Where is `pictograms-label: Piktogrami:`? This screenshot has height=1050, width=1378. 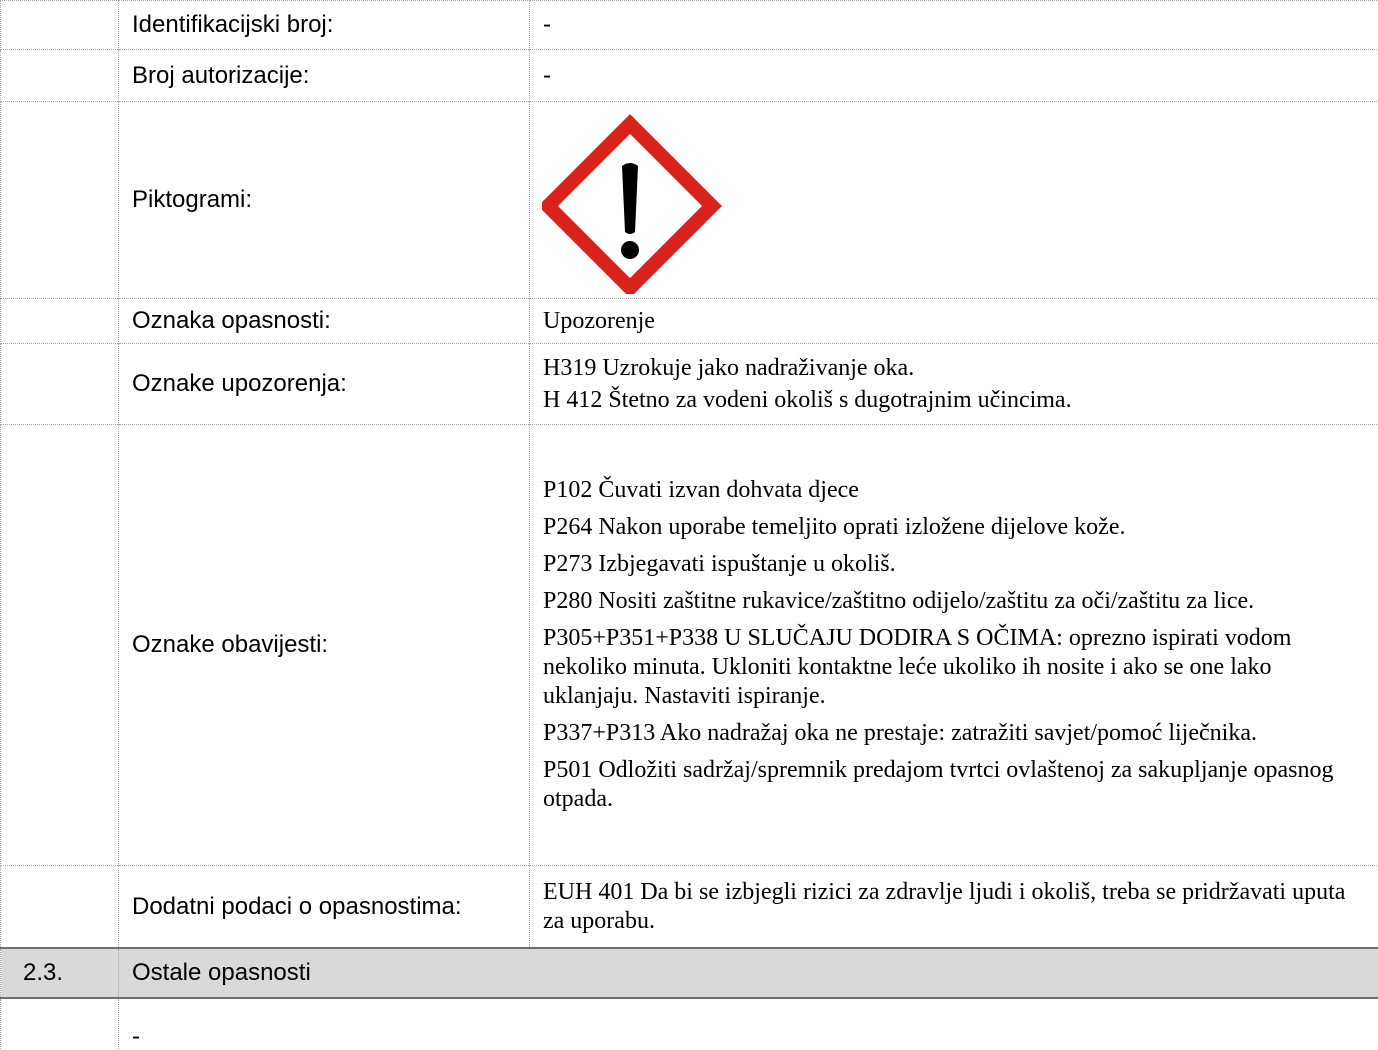 pictograms-label: Piktogrami: is located at coordinates (324, 200).